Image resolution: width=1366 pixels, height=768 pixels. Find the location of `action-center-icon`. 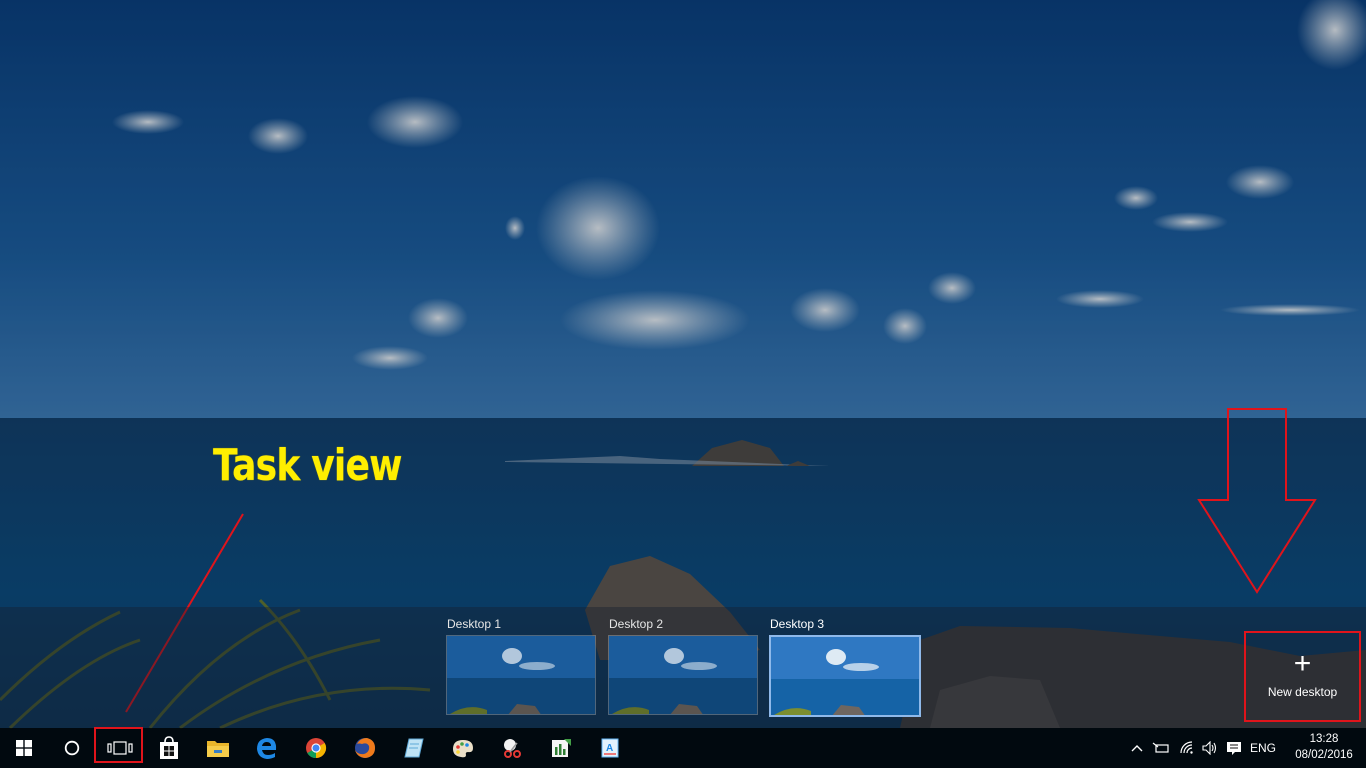

action-center-icon is located at coordinates (1234, 748).